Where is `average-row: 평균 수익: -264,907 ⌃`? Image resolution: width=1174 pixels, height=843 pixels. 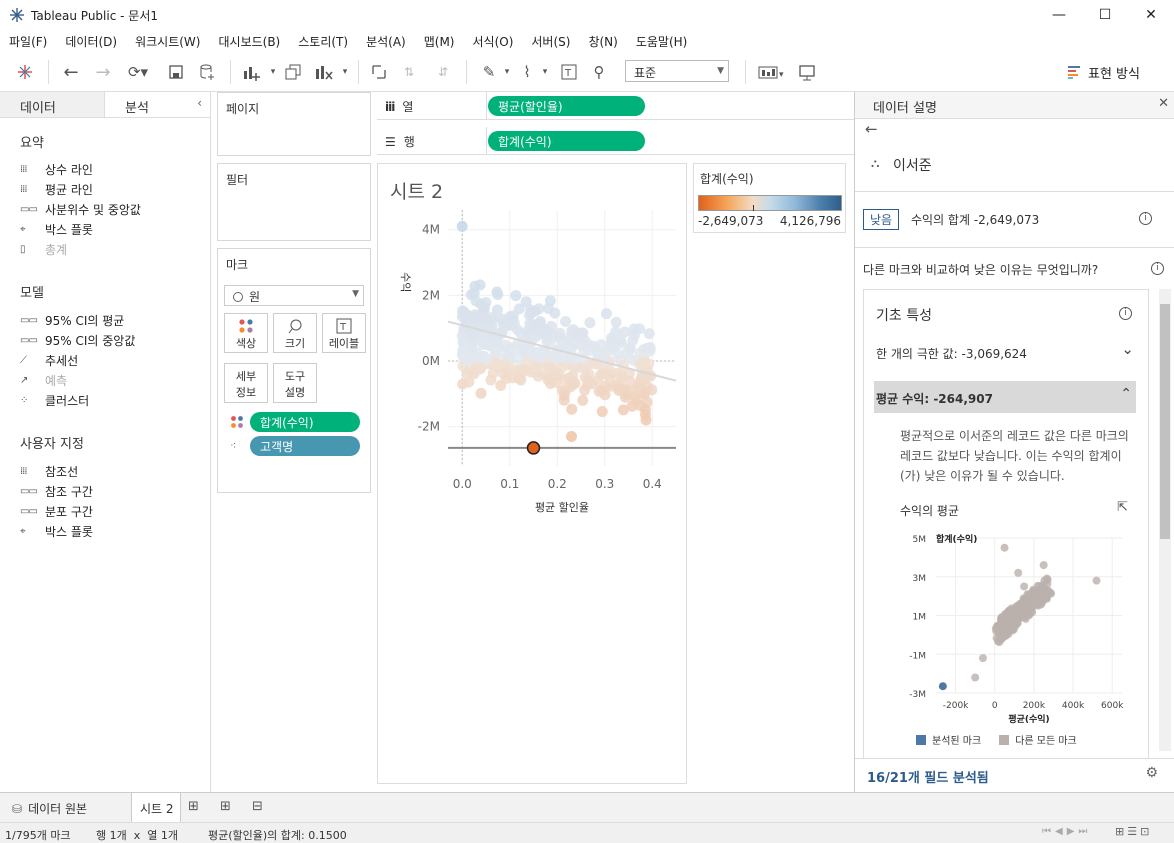
average-row: 평균 수익: -264,907 ⌃ is located at coordinates (1005, 397).